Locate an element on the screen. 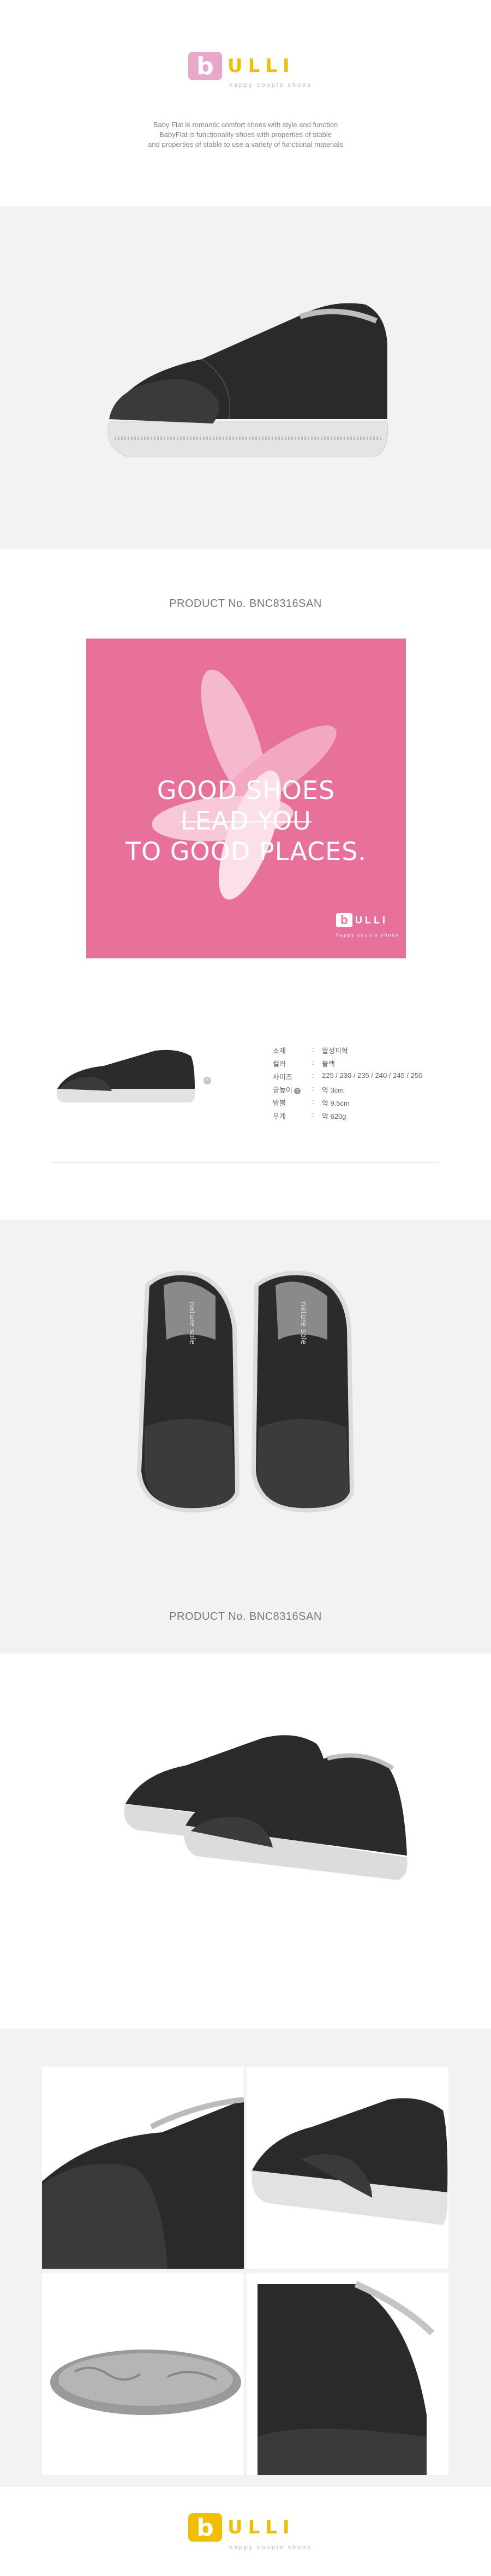 The image size is (491, 2576). footer-logo-mark: b is located at coordinates (205, 2527).